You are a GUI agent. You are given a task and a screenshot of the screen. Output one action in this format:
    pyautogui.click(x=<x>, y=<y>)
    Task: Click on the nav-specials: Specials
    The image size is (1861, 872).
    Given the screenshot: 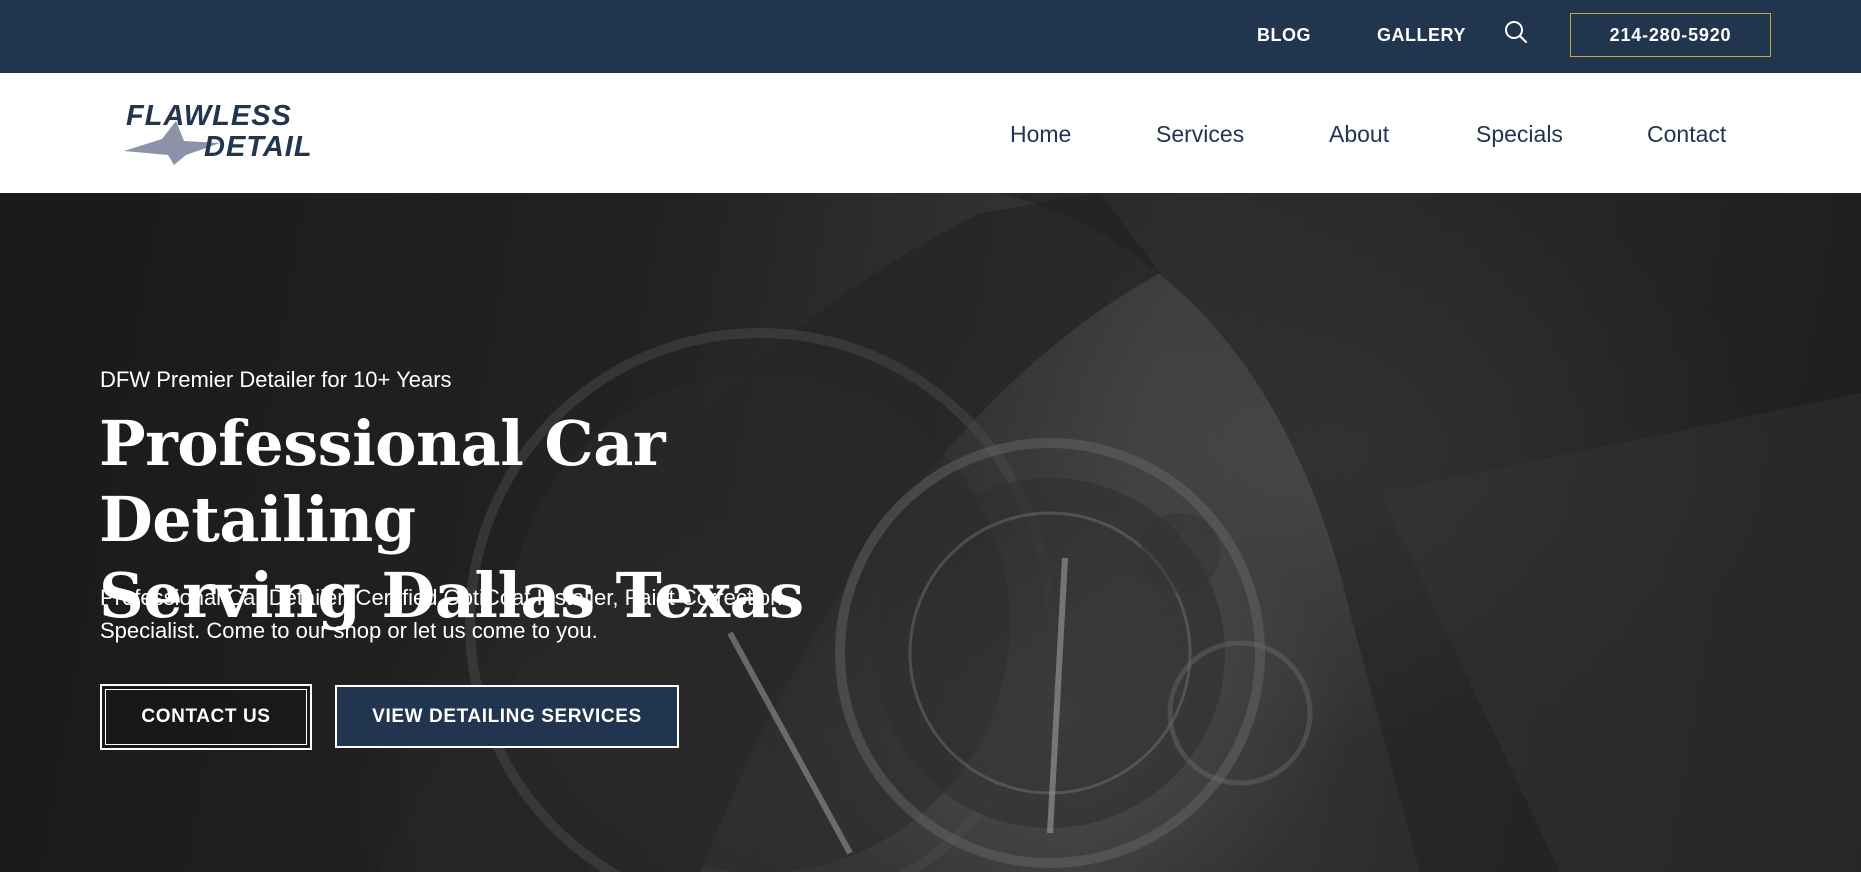 What is the action you would take?
    pyautogui.click(x=1519, y=134)
    